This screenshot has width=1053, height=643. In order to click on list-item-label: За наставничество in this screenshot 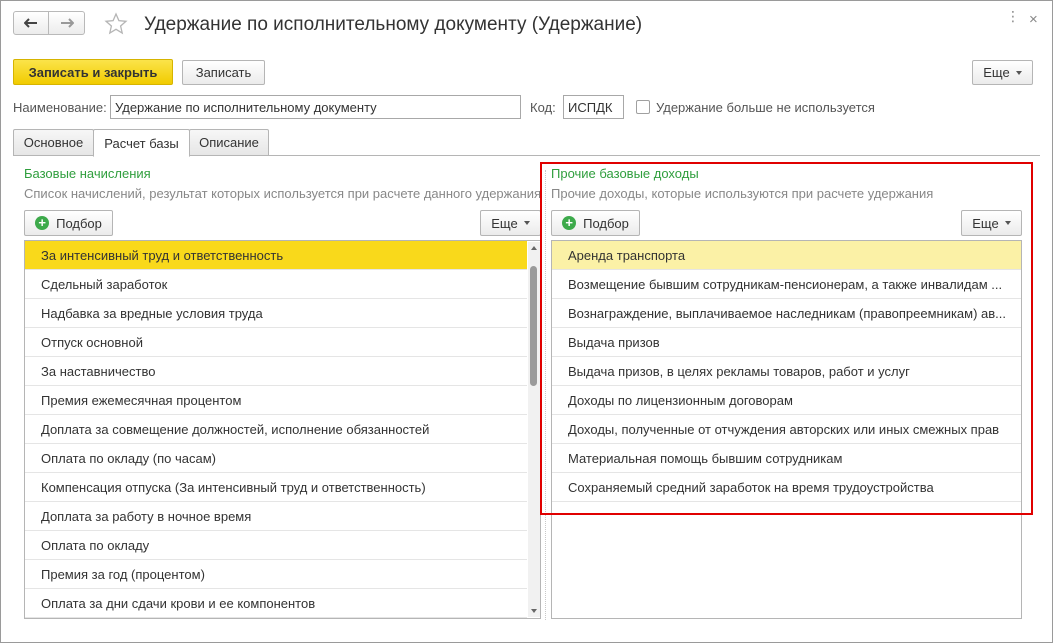, I will do `click(98, 371)`.